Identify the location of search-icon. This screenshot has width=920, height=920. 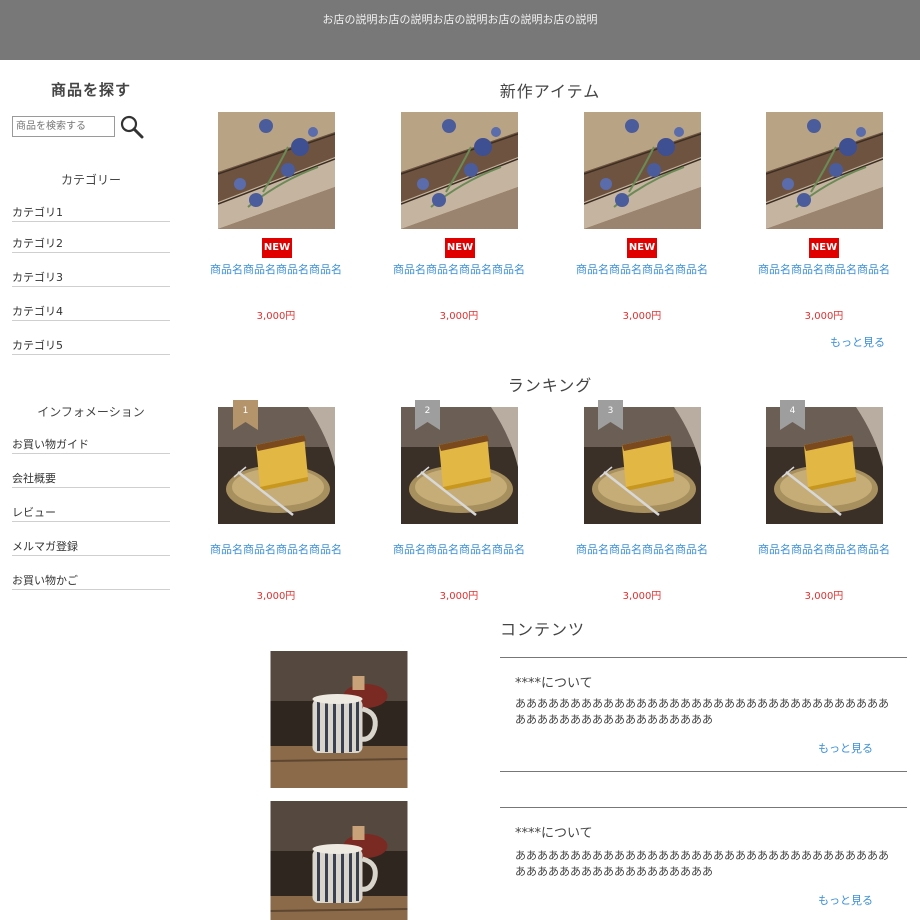
(132, 127).